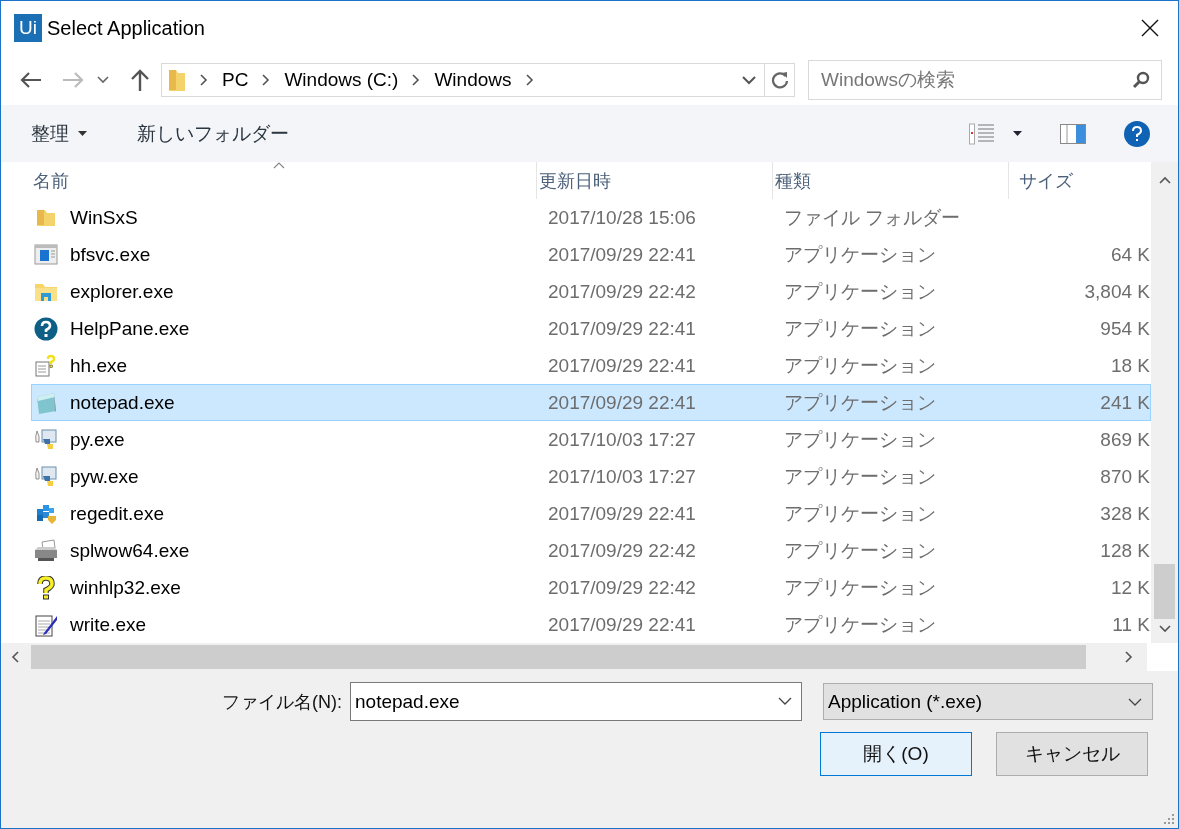 This screenshot has width=1179, height=829. What do you see at coordinates (341, 80) in the screenshot?
I see `breadcrumb-item: Windows (C:)` at bounding box center [341, 80].